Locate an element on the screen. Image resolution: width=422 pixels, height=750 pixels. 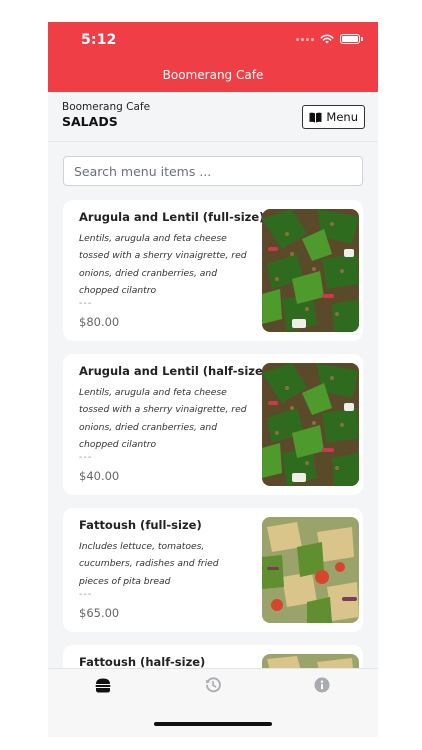
tab-menu is located at coordinates (103, 685).